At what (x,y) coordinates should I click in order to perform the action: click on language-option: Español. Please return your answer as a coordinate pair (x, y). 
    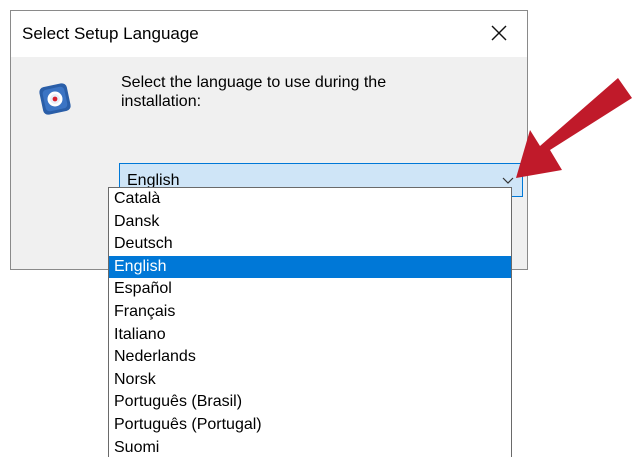
    Looking at the image, I should click on (310, 289).